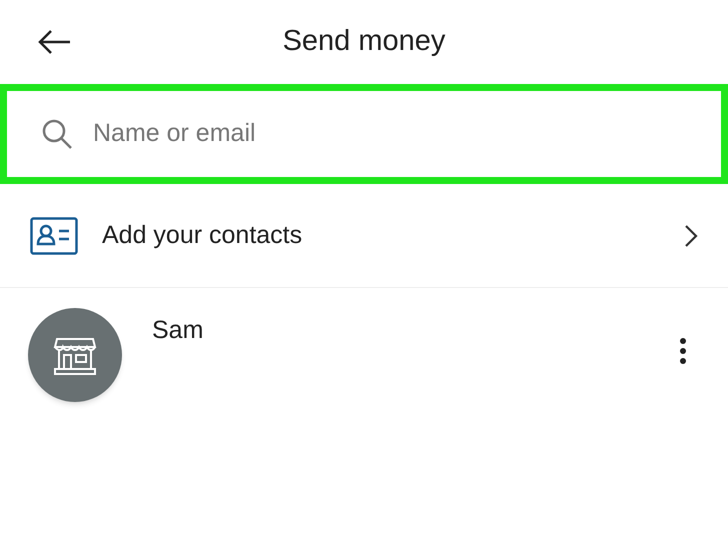  Describe the element at coordinates (75, 355) in the screenshot. I see `store-icon` at that location.